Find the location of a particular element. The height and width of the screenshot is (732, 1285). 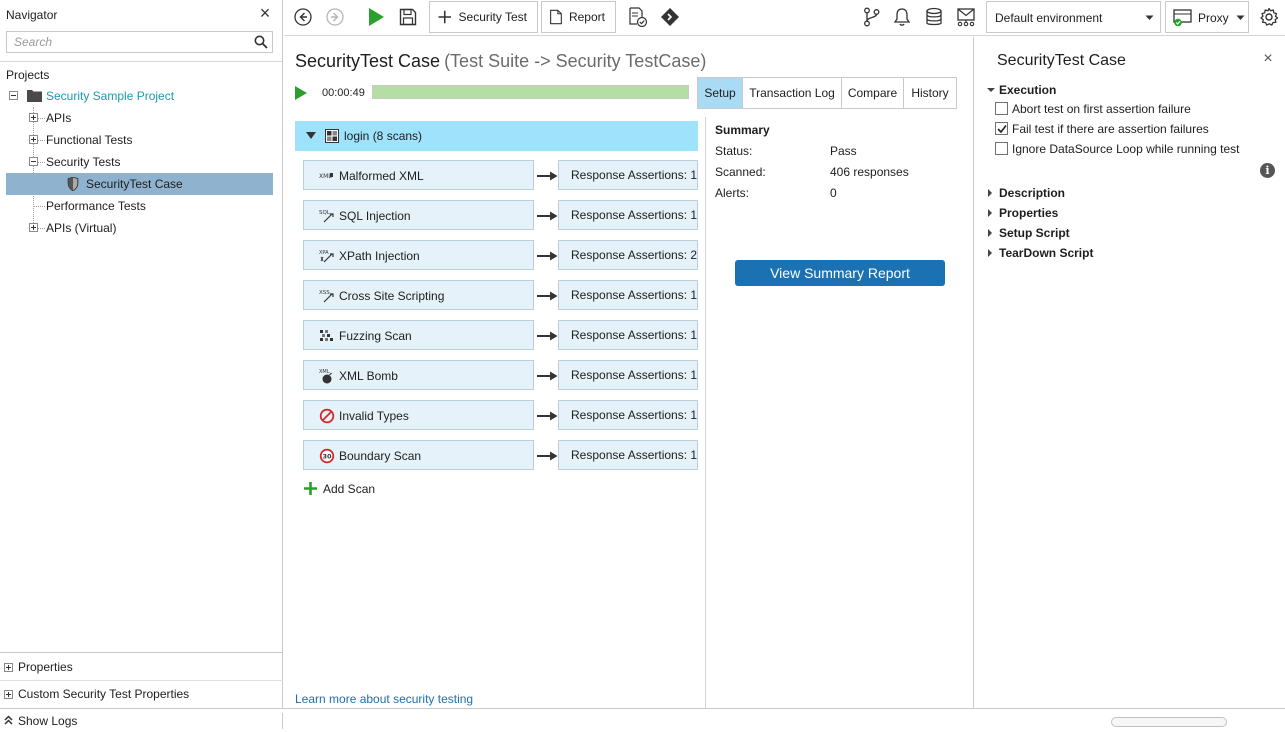

assertions-malformed-xml: Response Assertions: 1 is located at coordinates (628, 175).